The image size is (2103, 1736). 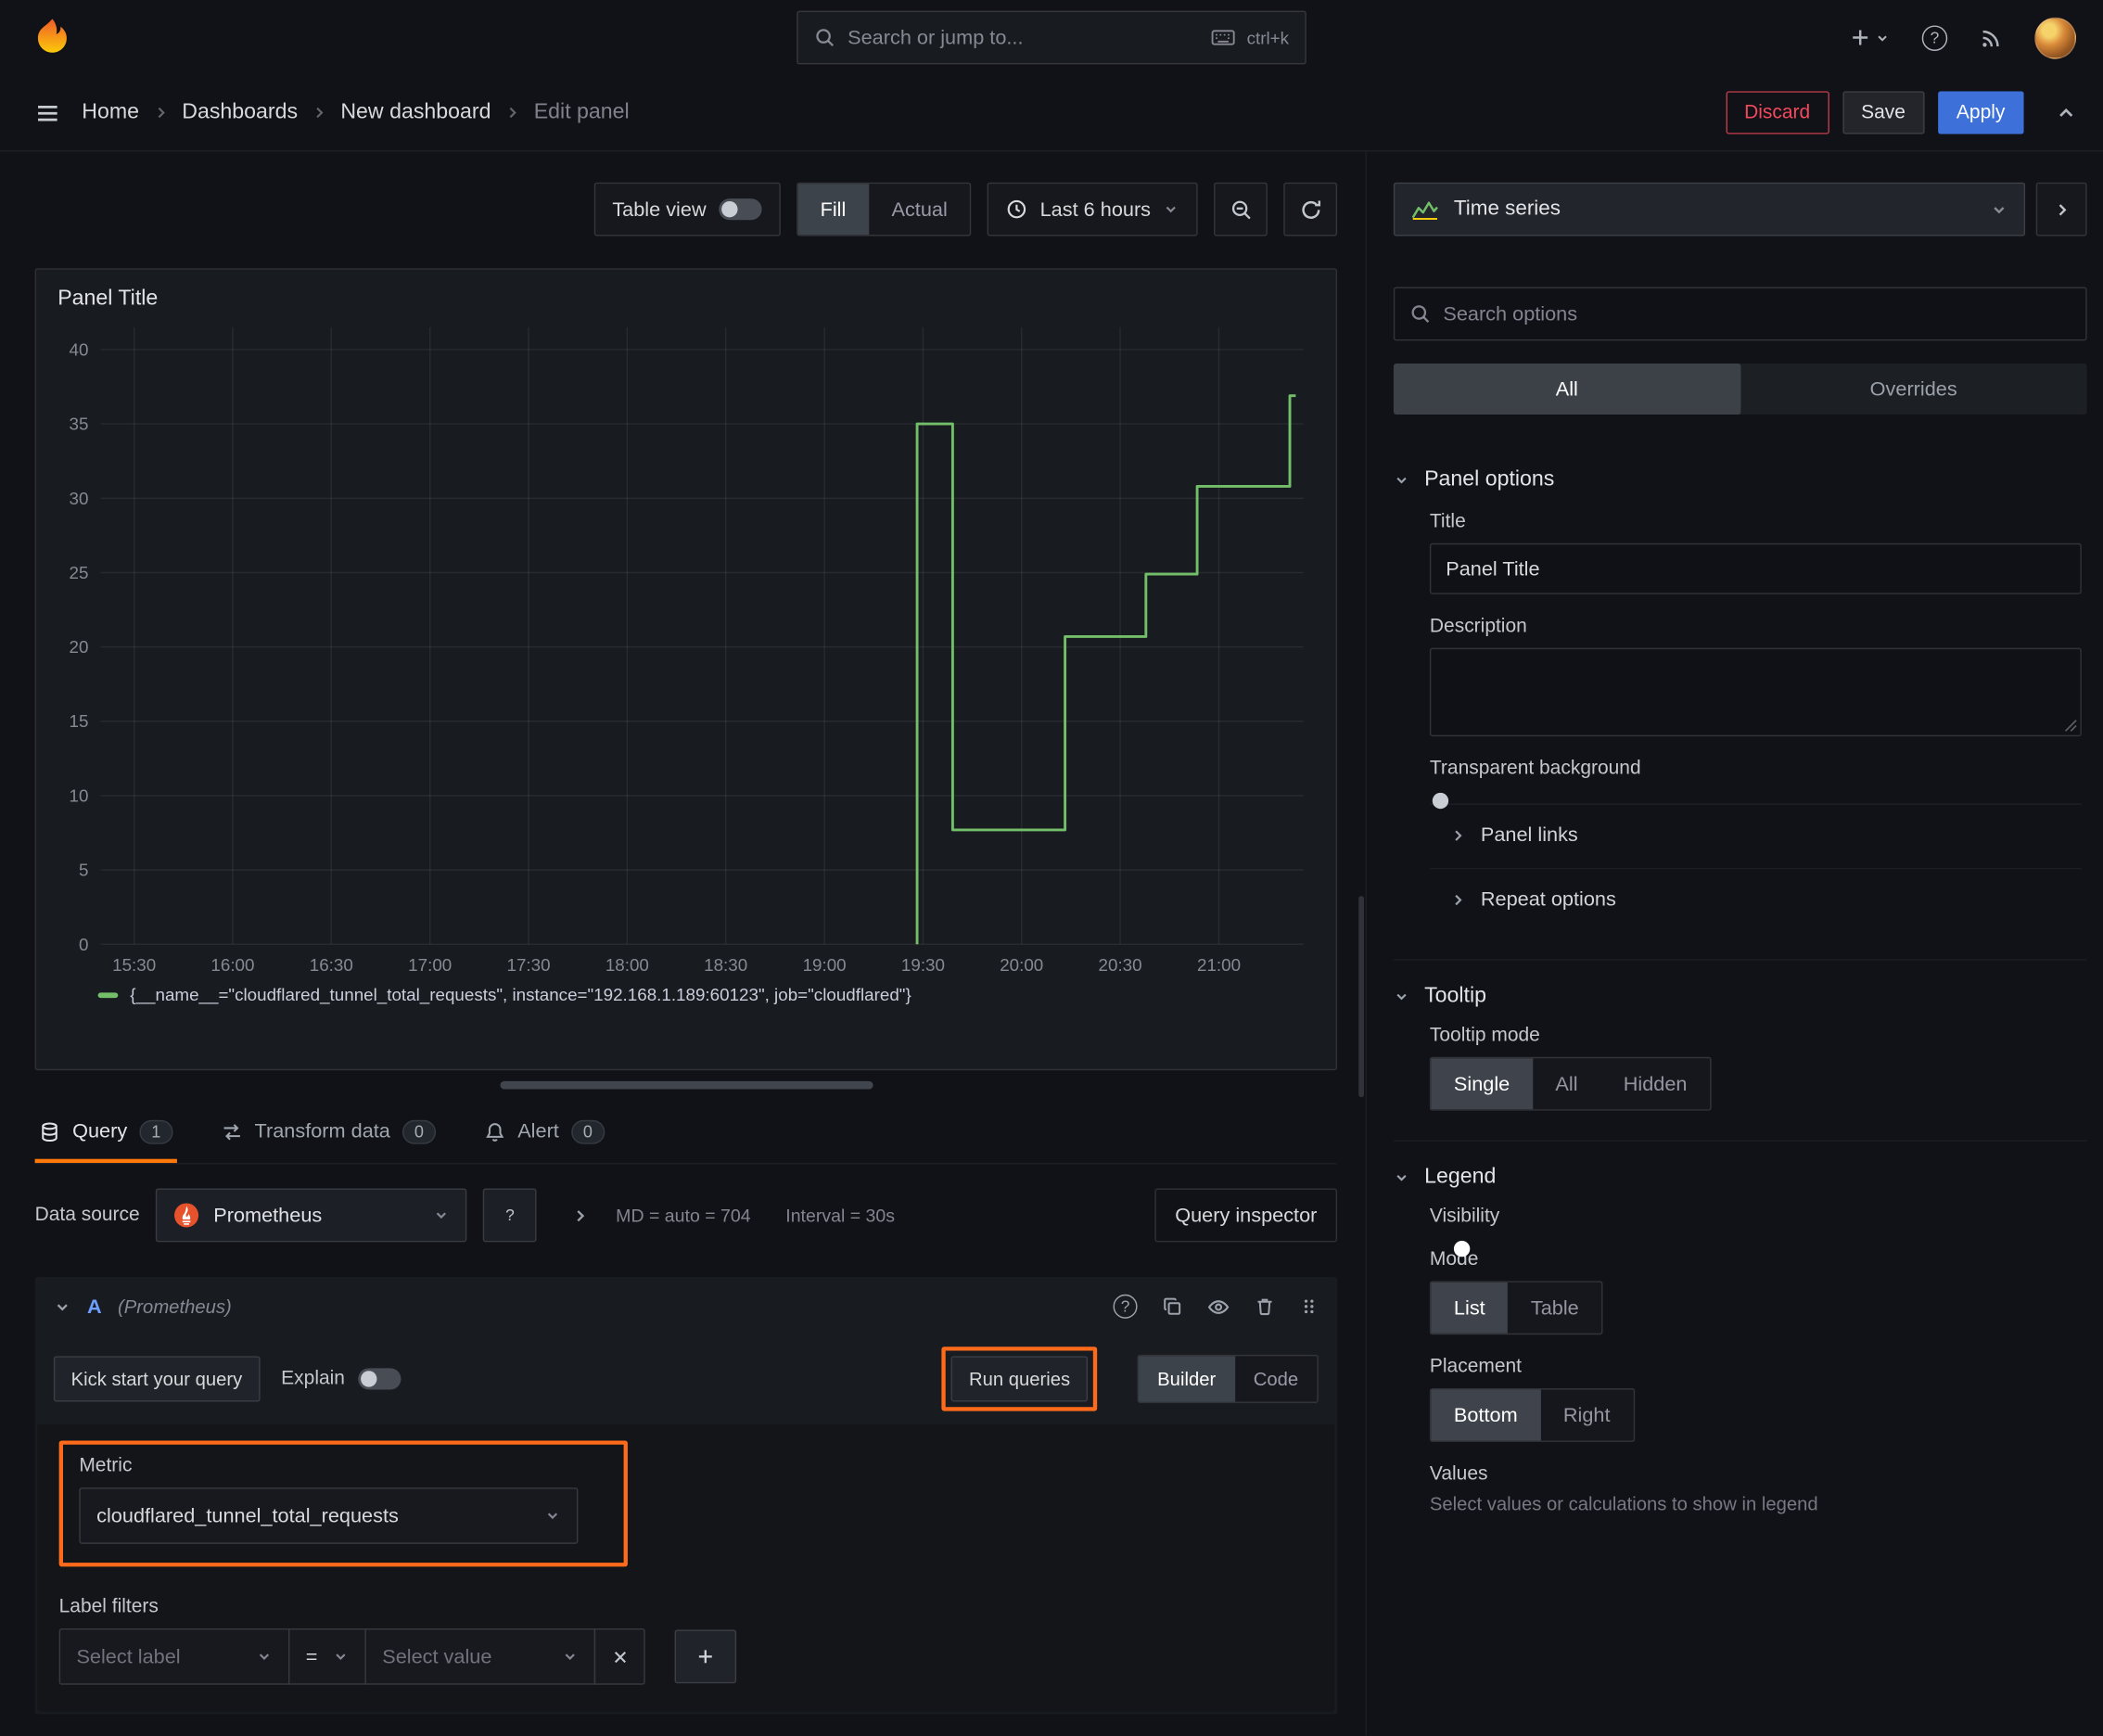 What do you see at coordinates (94, 1307) in the screenshot?
I see `query-ref-id: A` at bounding box center [94, 1307].